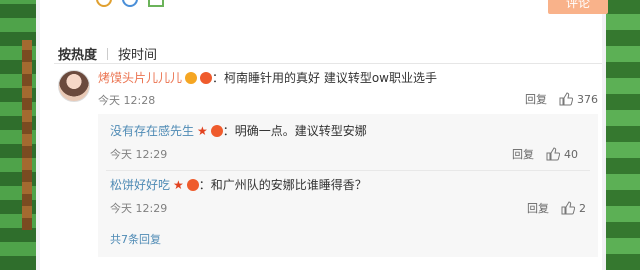 This screenshot has height=270, width=640. I want to click on reply-text: ：和广州队的安娜比谁睡得香？, so click(282, 185).